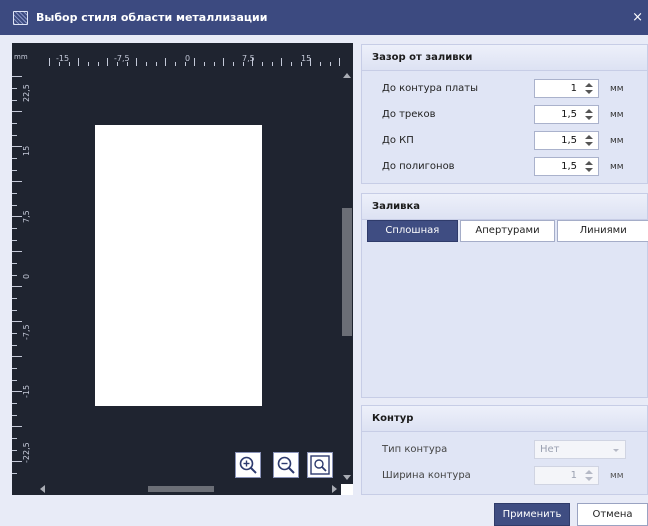  I want to click on top-ruler-label: -15, so click(63, 58).